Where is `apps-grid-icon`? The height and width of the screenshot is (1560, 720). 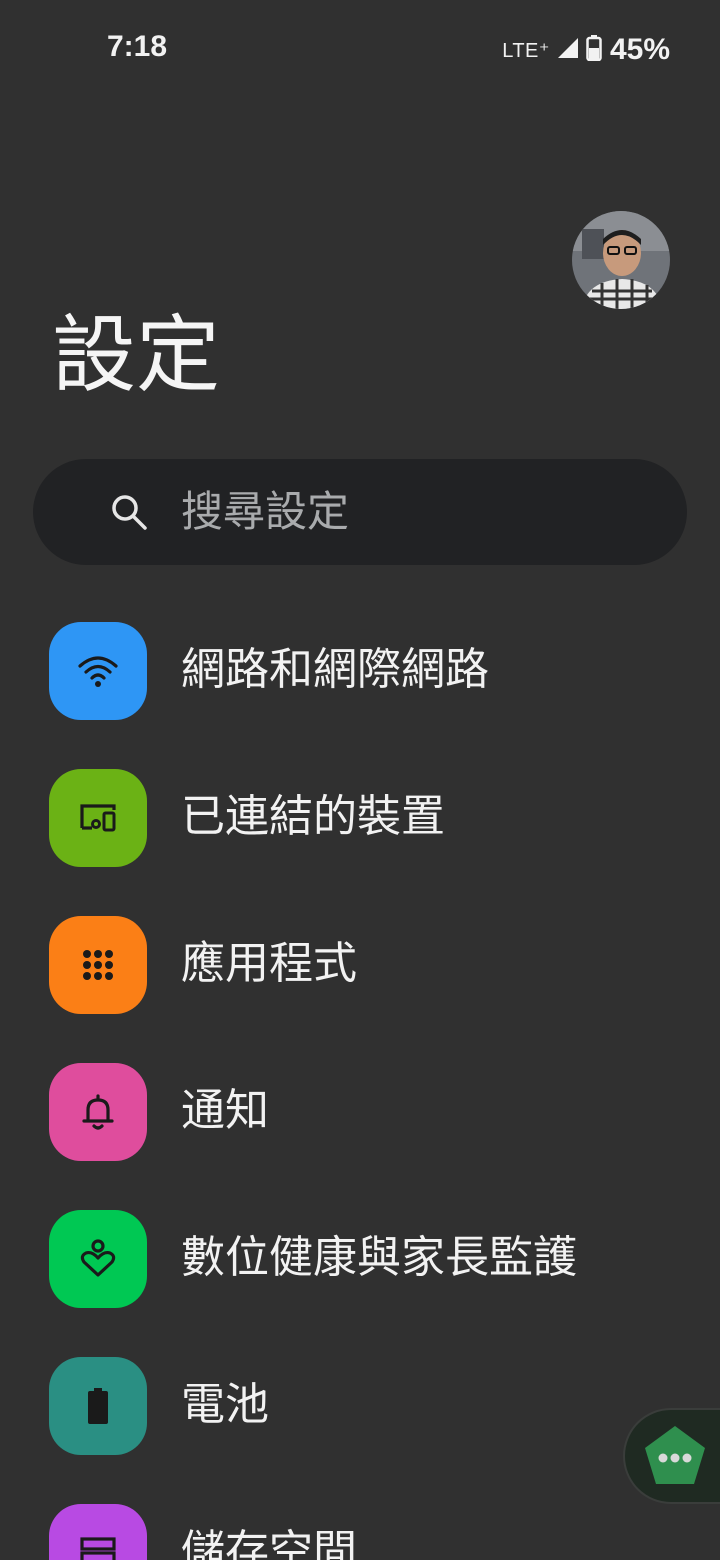 apps-grid-icon is located at coordinates (98, 965).